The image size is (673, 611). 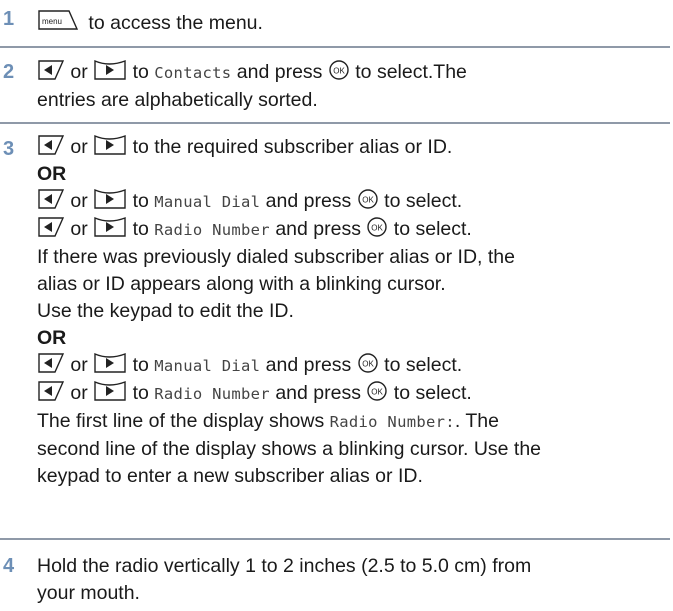 What do you see at coordinates (9, 566) in the screenshot?
I see `step-number: 4` at bounding box center [9, 566].